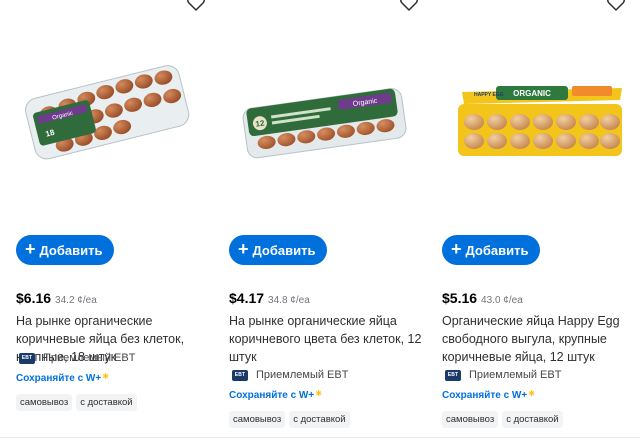 Image resolution: width=640 pixels, height=441 pixels. What do you see at coordinates (460, 298) in the screenshot?
I see `price: $5.16` at bounding box center [460, 298].